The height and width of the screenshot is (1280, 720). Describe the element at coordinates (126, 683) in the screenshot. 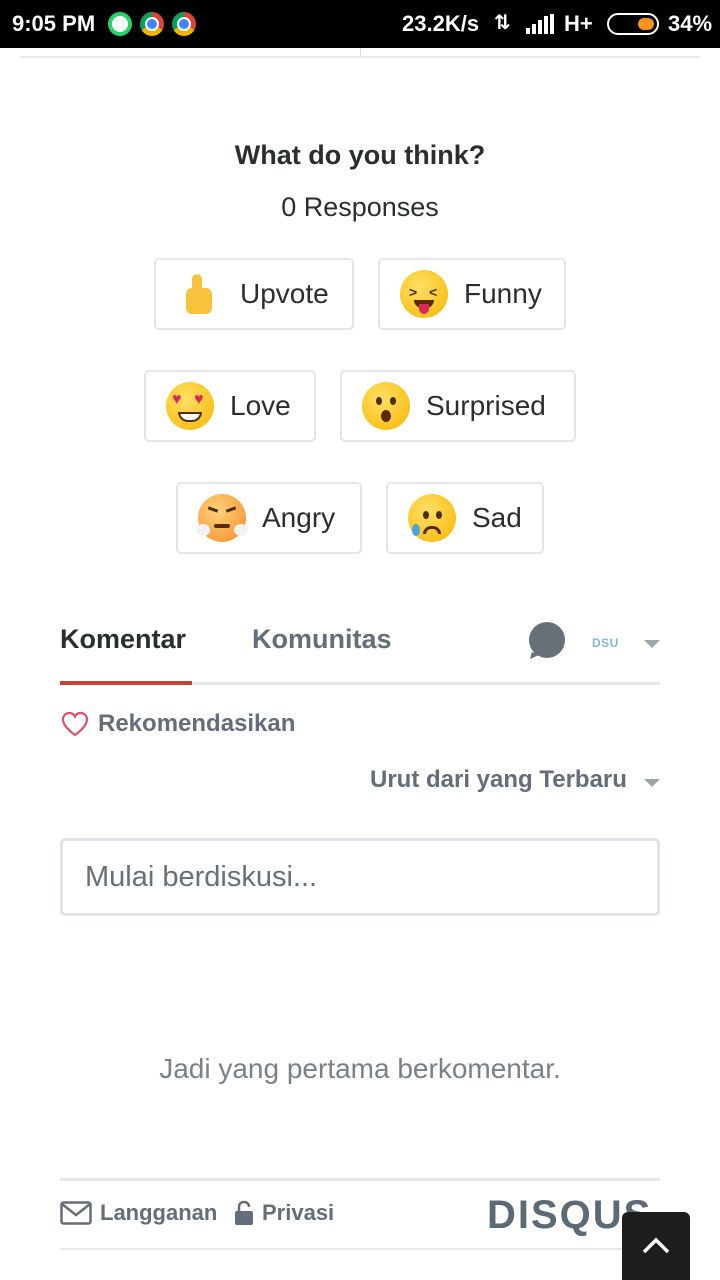

I see `active-tab-indicator` at that location.